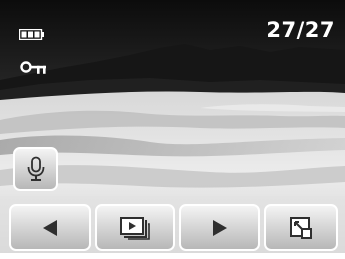 This screenshot has height=259, width=345. I want to click on previous-image-button, so click(50, 227).